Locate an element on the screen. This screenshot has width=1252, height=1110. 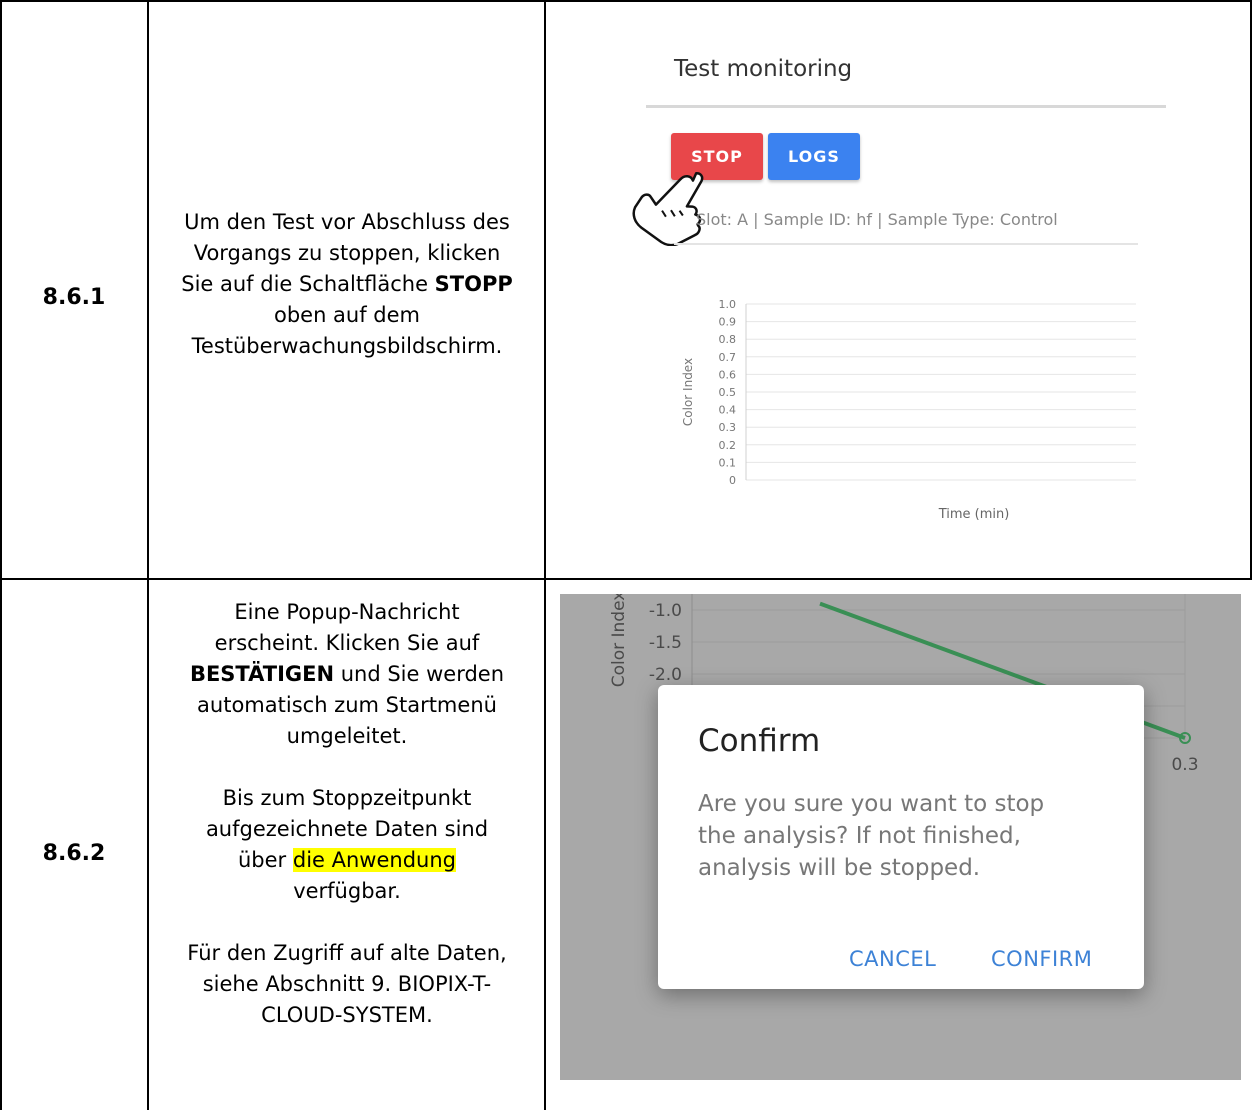
description-line: Eine Popup-Nachricht is located at coordinates (347, 612).